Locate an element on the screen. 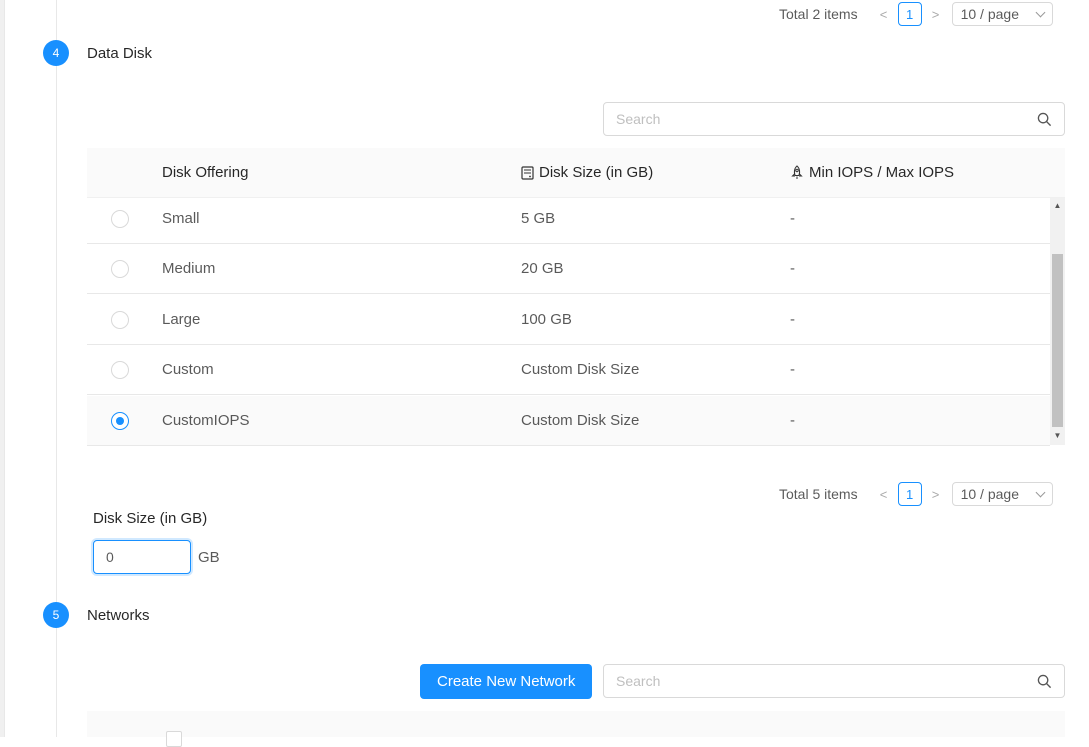 The width and height of the screenshot is (1089, 747). scroll-down-arrow-icon: ▼ is located at coordinates (1057, 436).